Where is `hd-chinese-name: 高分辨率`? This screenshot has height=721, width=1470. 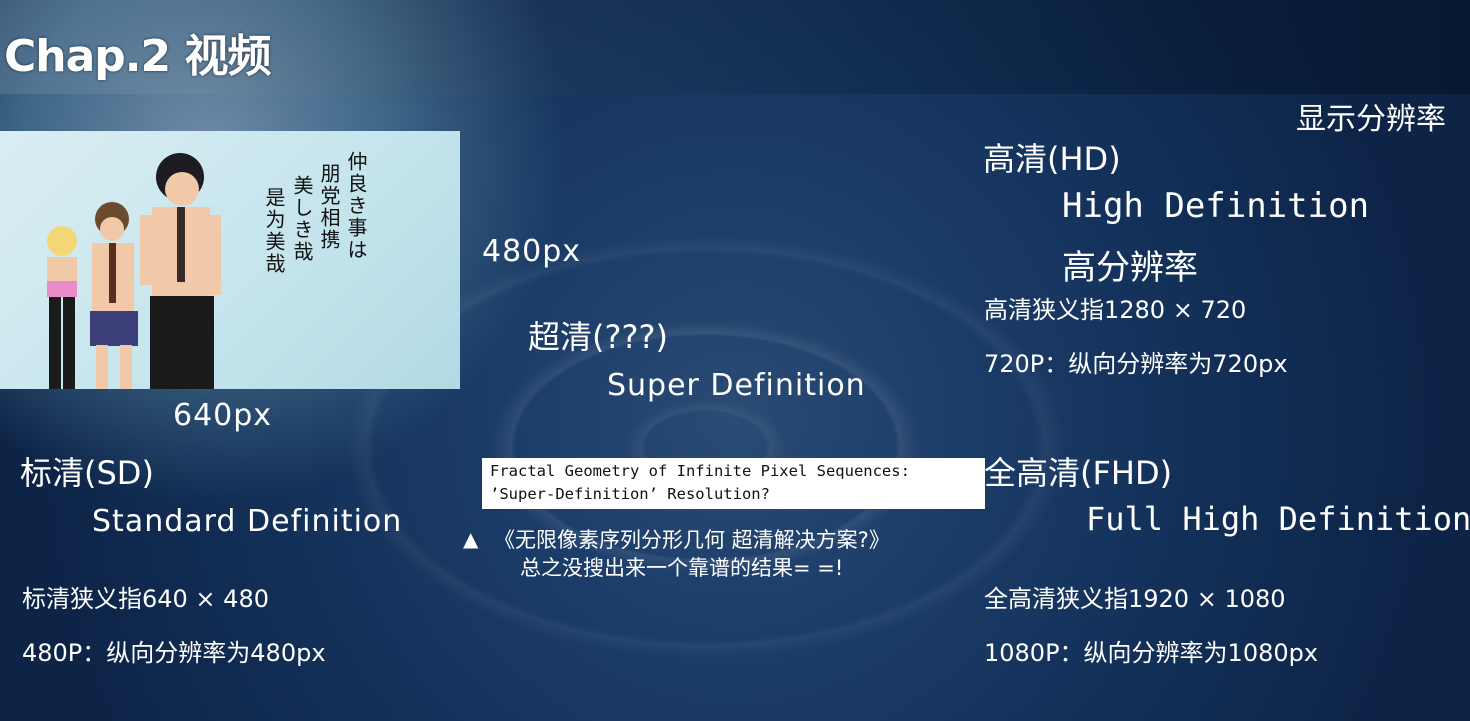
hd-chinese-name: 高分辨率 is located at coordinates (1130, 268).